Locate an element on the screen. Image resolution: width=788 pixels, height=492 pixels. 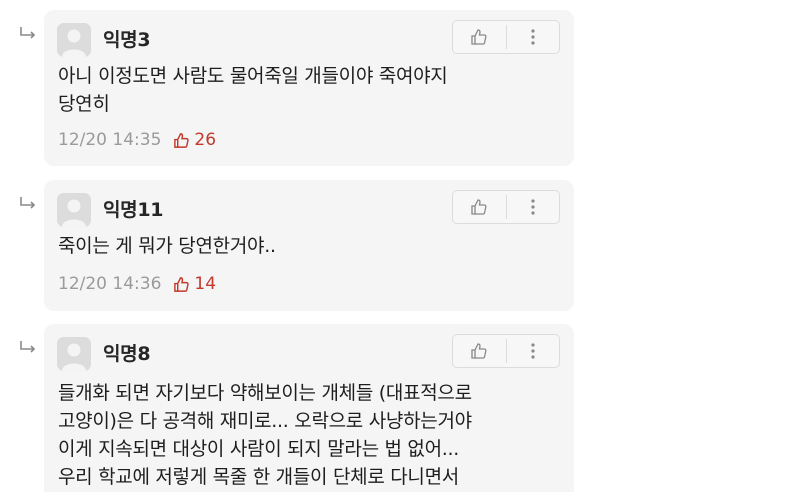
comment-author: 익명11 is located at coordinates (133, 208).